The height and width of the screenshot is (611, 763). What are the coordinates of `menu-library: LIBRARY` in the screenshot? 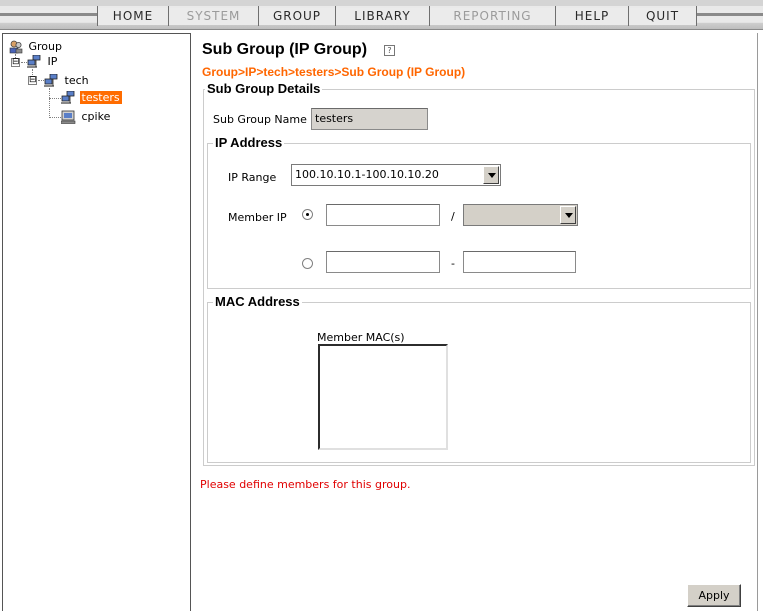 It's located at (382, 16).